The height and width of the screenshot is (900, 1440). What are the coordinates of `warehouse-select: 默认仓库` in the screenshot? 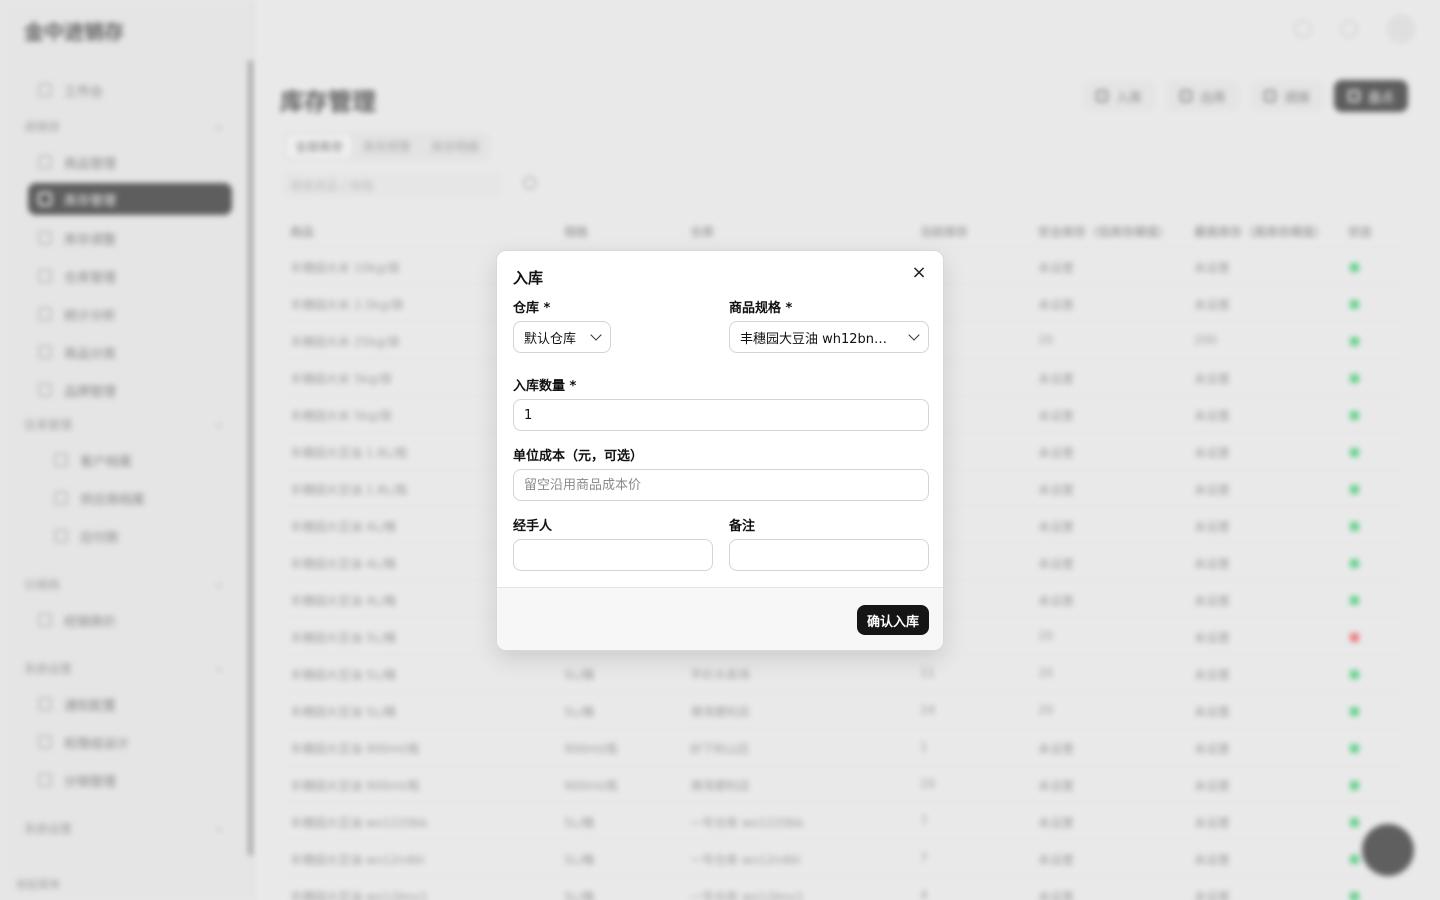 It's located at (562, 337).